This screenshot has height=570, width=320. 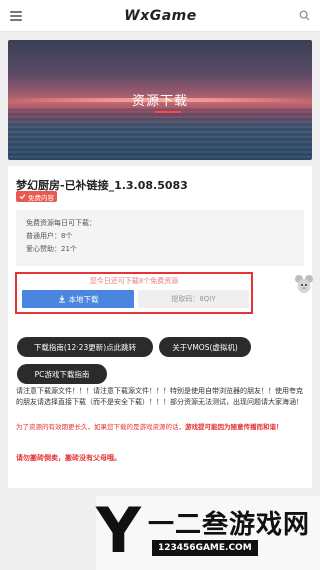 I want to click on local-download-button: 本地下载, so click(x=78, y=299).